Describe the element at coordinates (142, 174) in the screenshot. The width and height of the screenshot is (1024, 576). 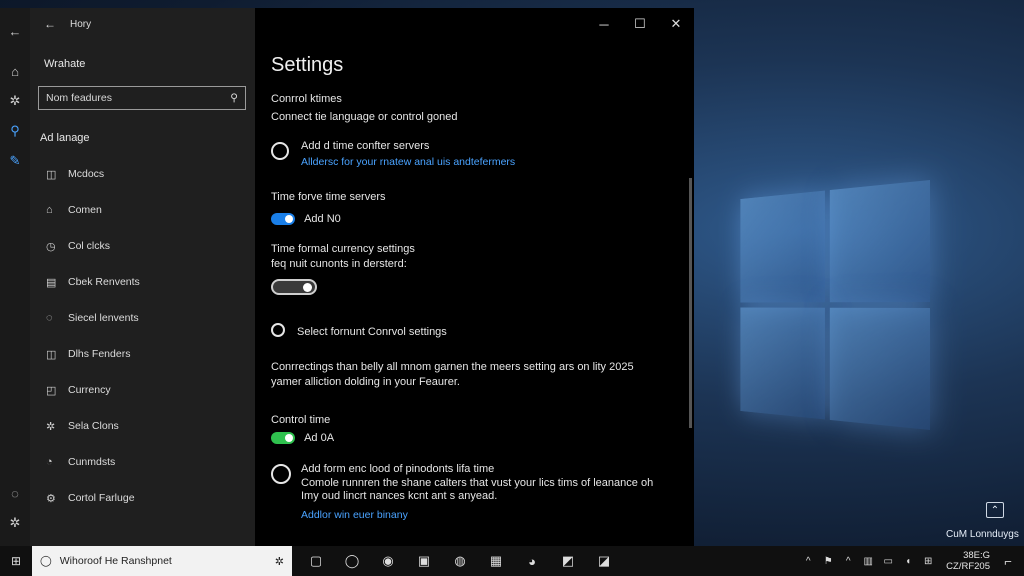
I see `sidebar-item: ◫ Mcdocs` at that location.